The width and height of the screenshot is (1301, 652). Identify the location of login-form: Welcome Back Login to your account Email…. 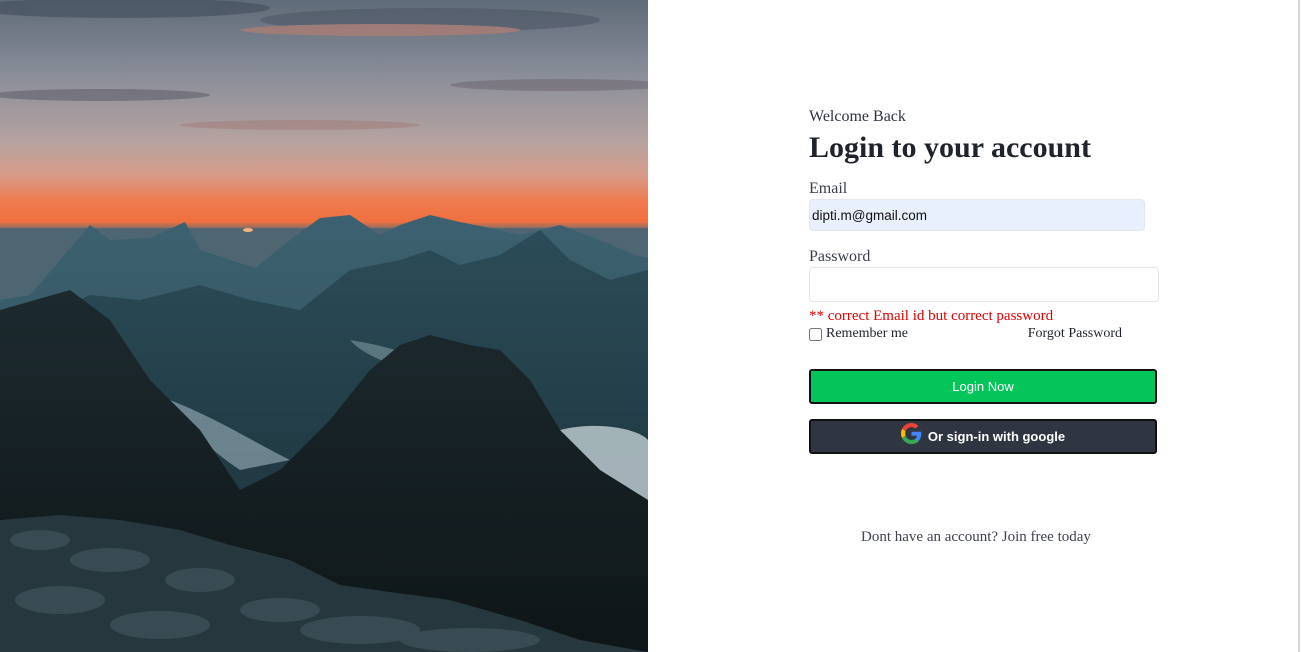
(985, 280).